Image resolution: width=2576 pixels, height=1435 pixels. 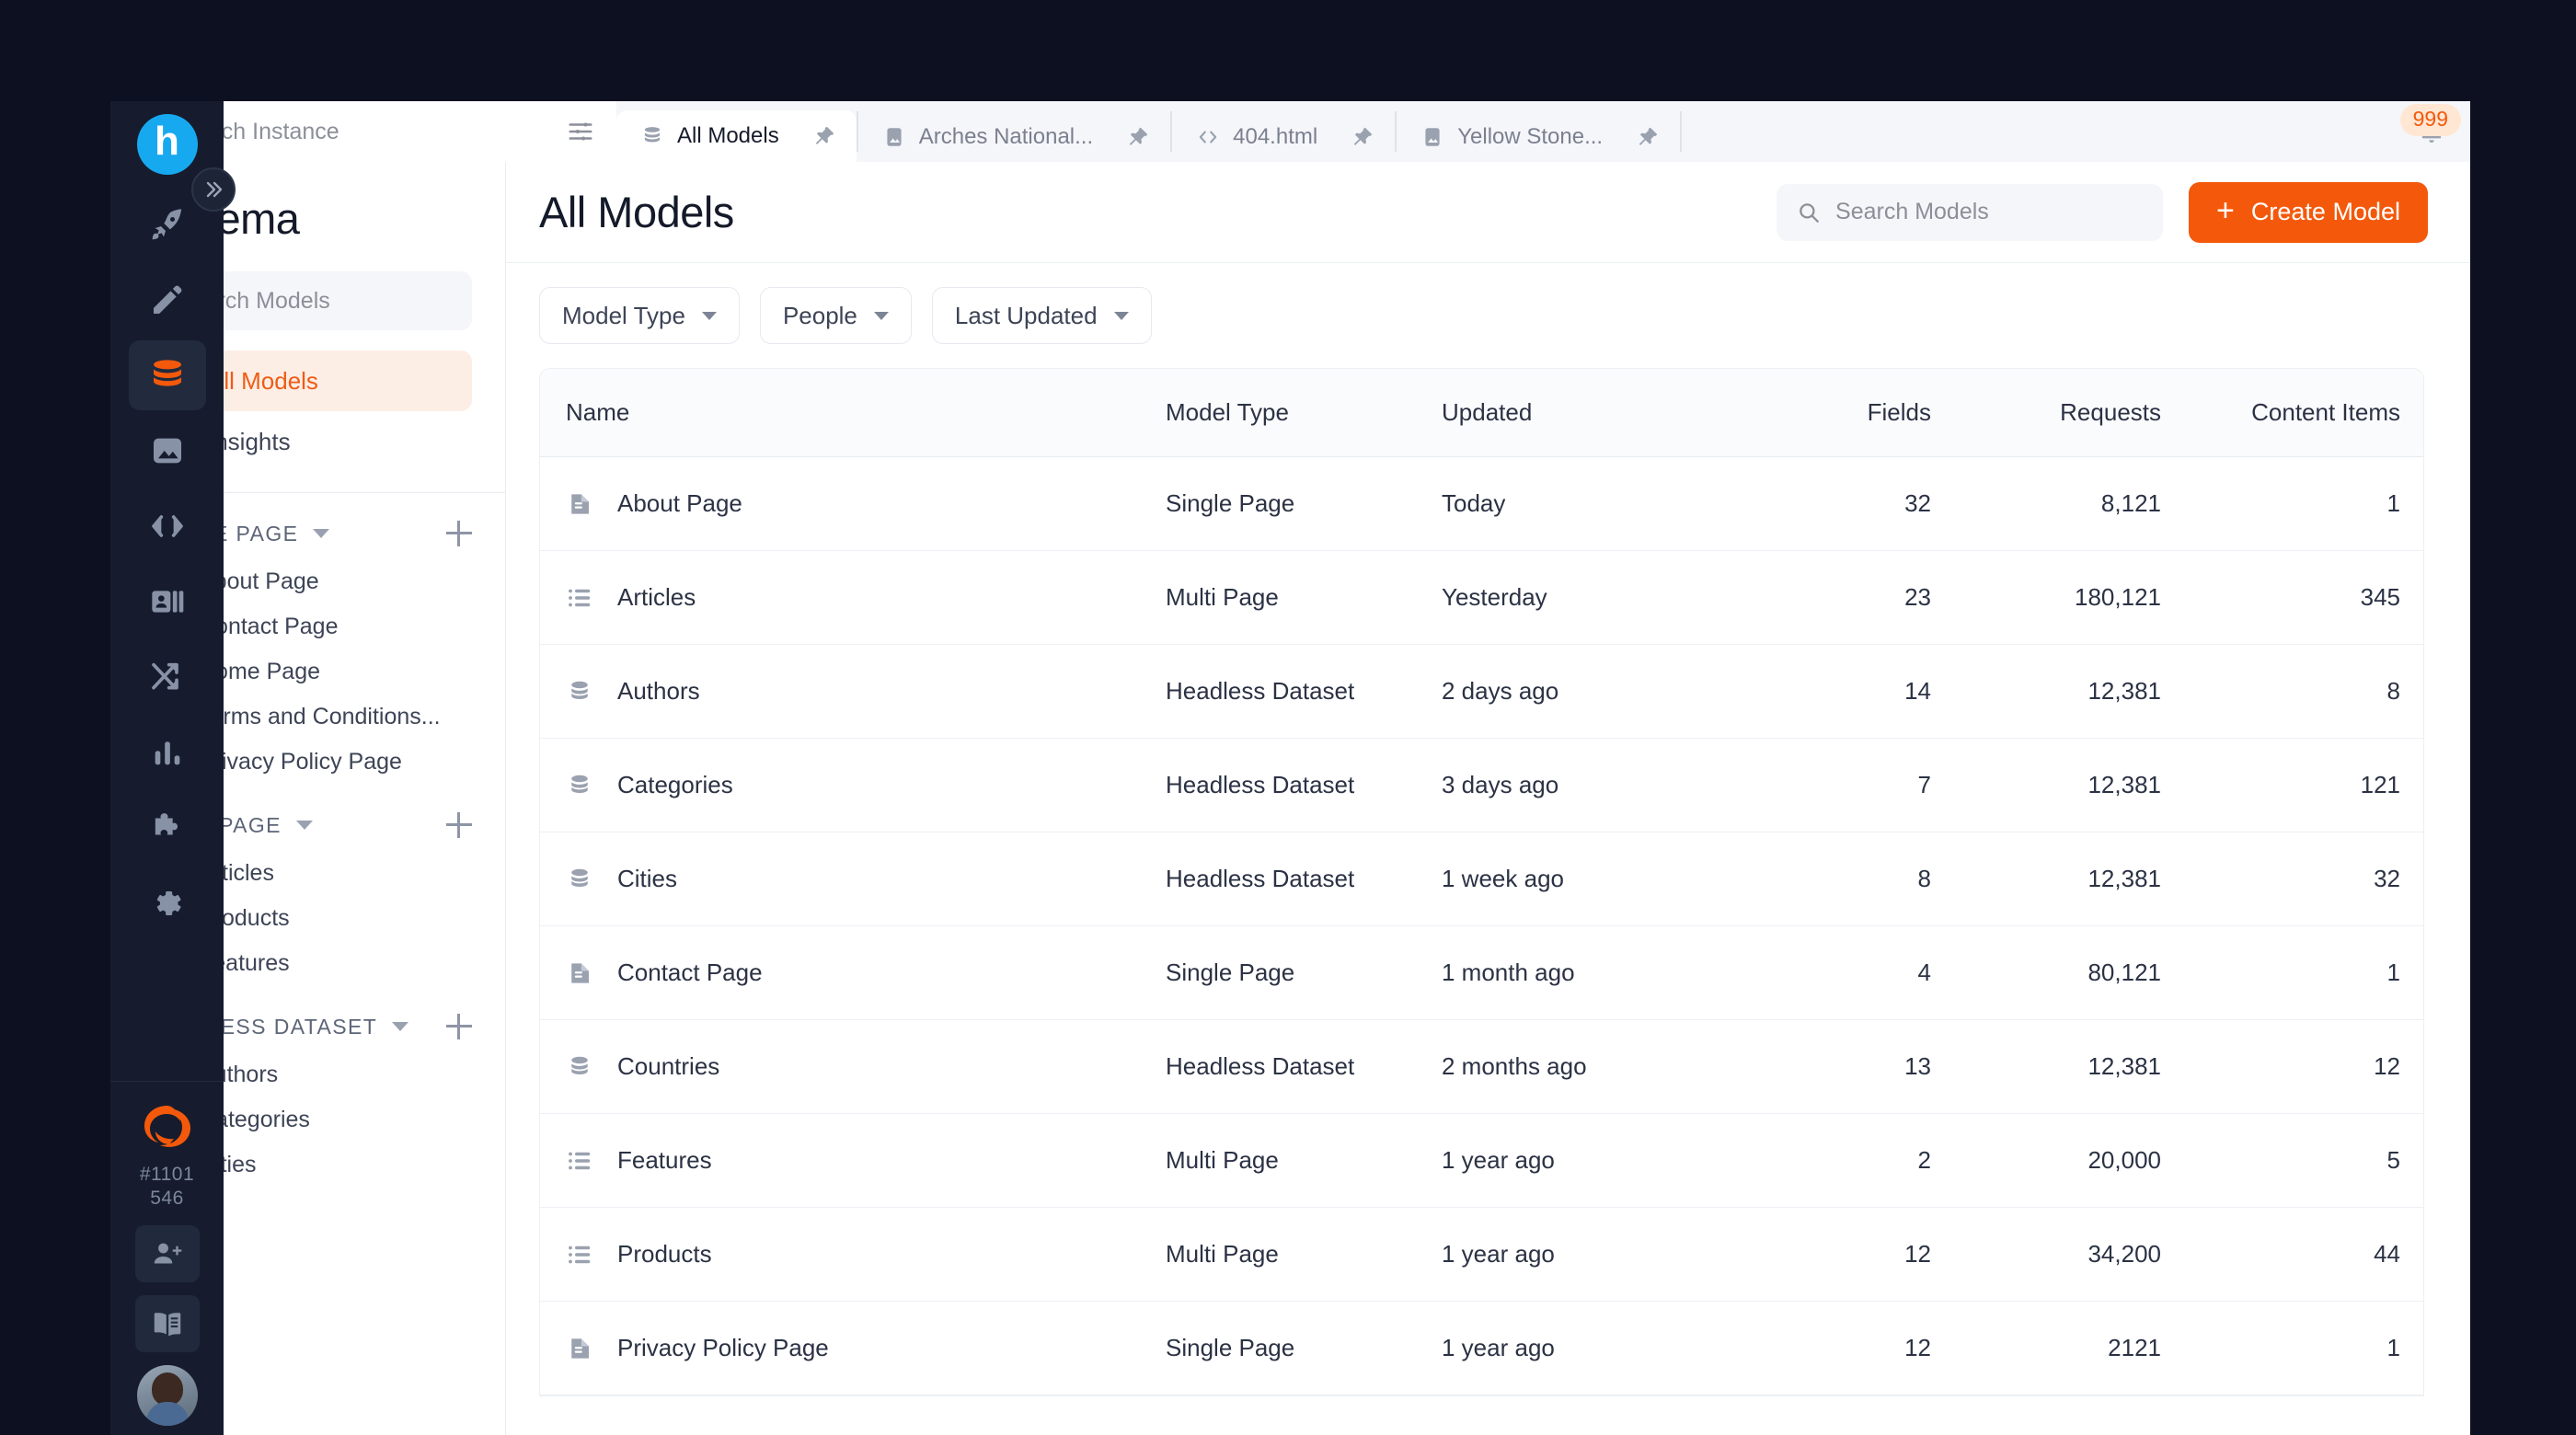 What do you see at coordinates (664, 1254) in the screenshot?
I see `model-name-label: Products` at bounding box center [664, 1254].